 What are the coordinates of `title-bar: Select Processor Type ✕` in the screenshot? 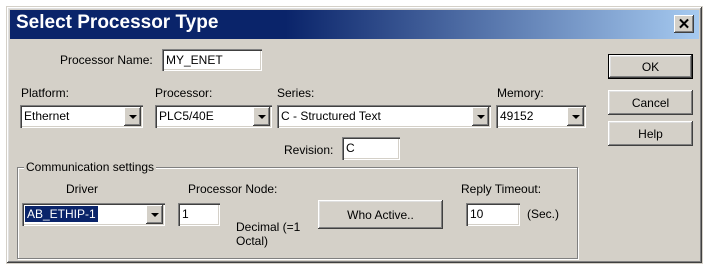 It's located at (354, 24).